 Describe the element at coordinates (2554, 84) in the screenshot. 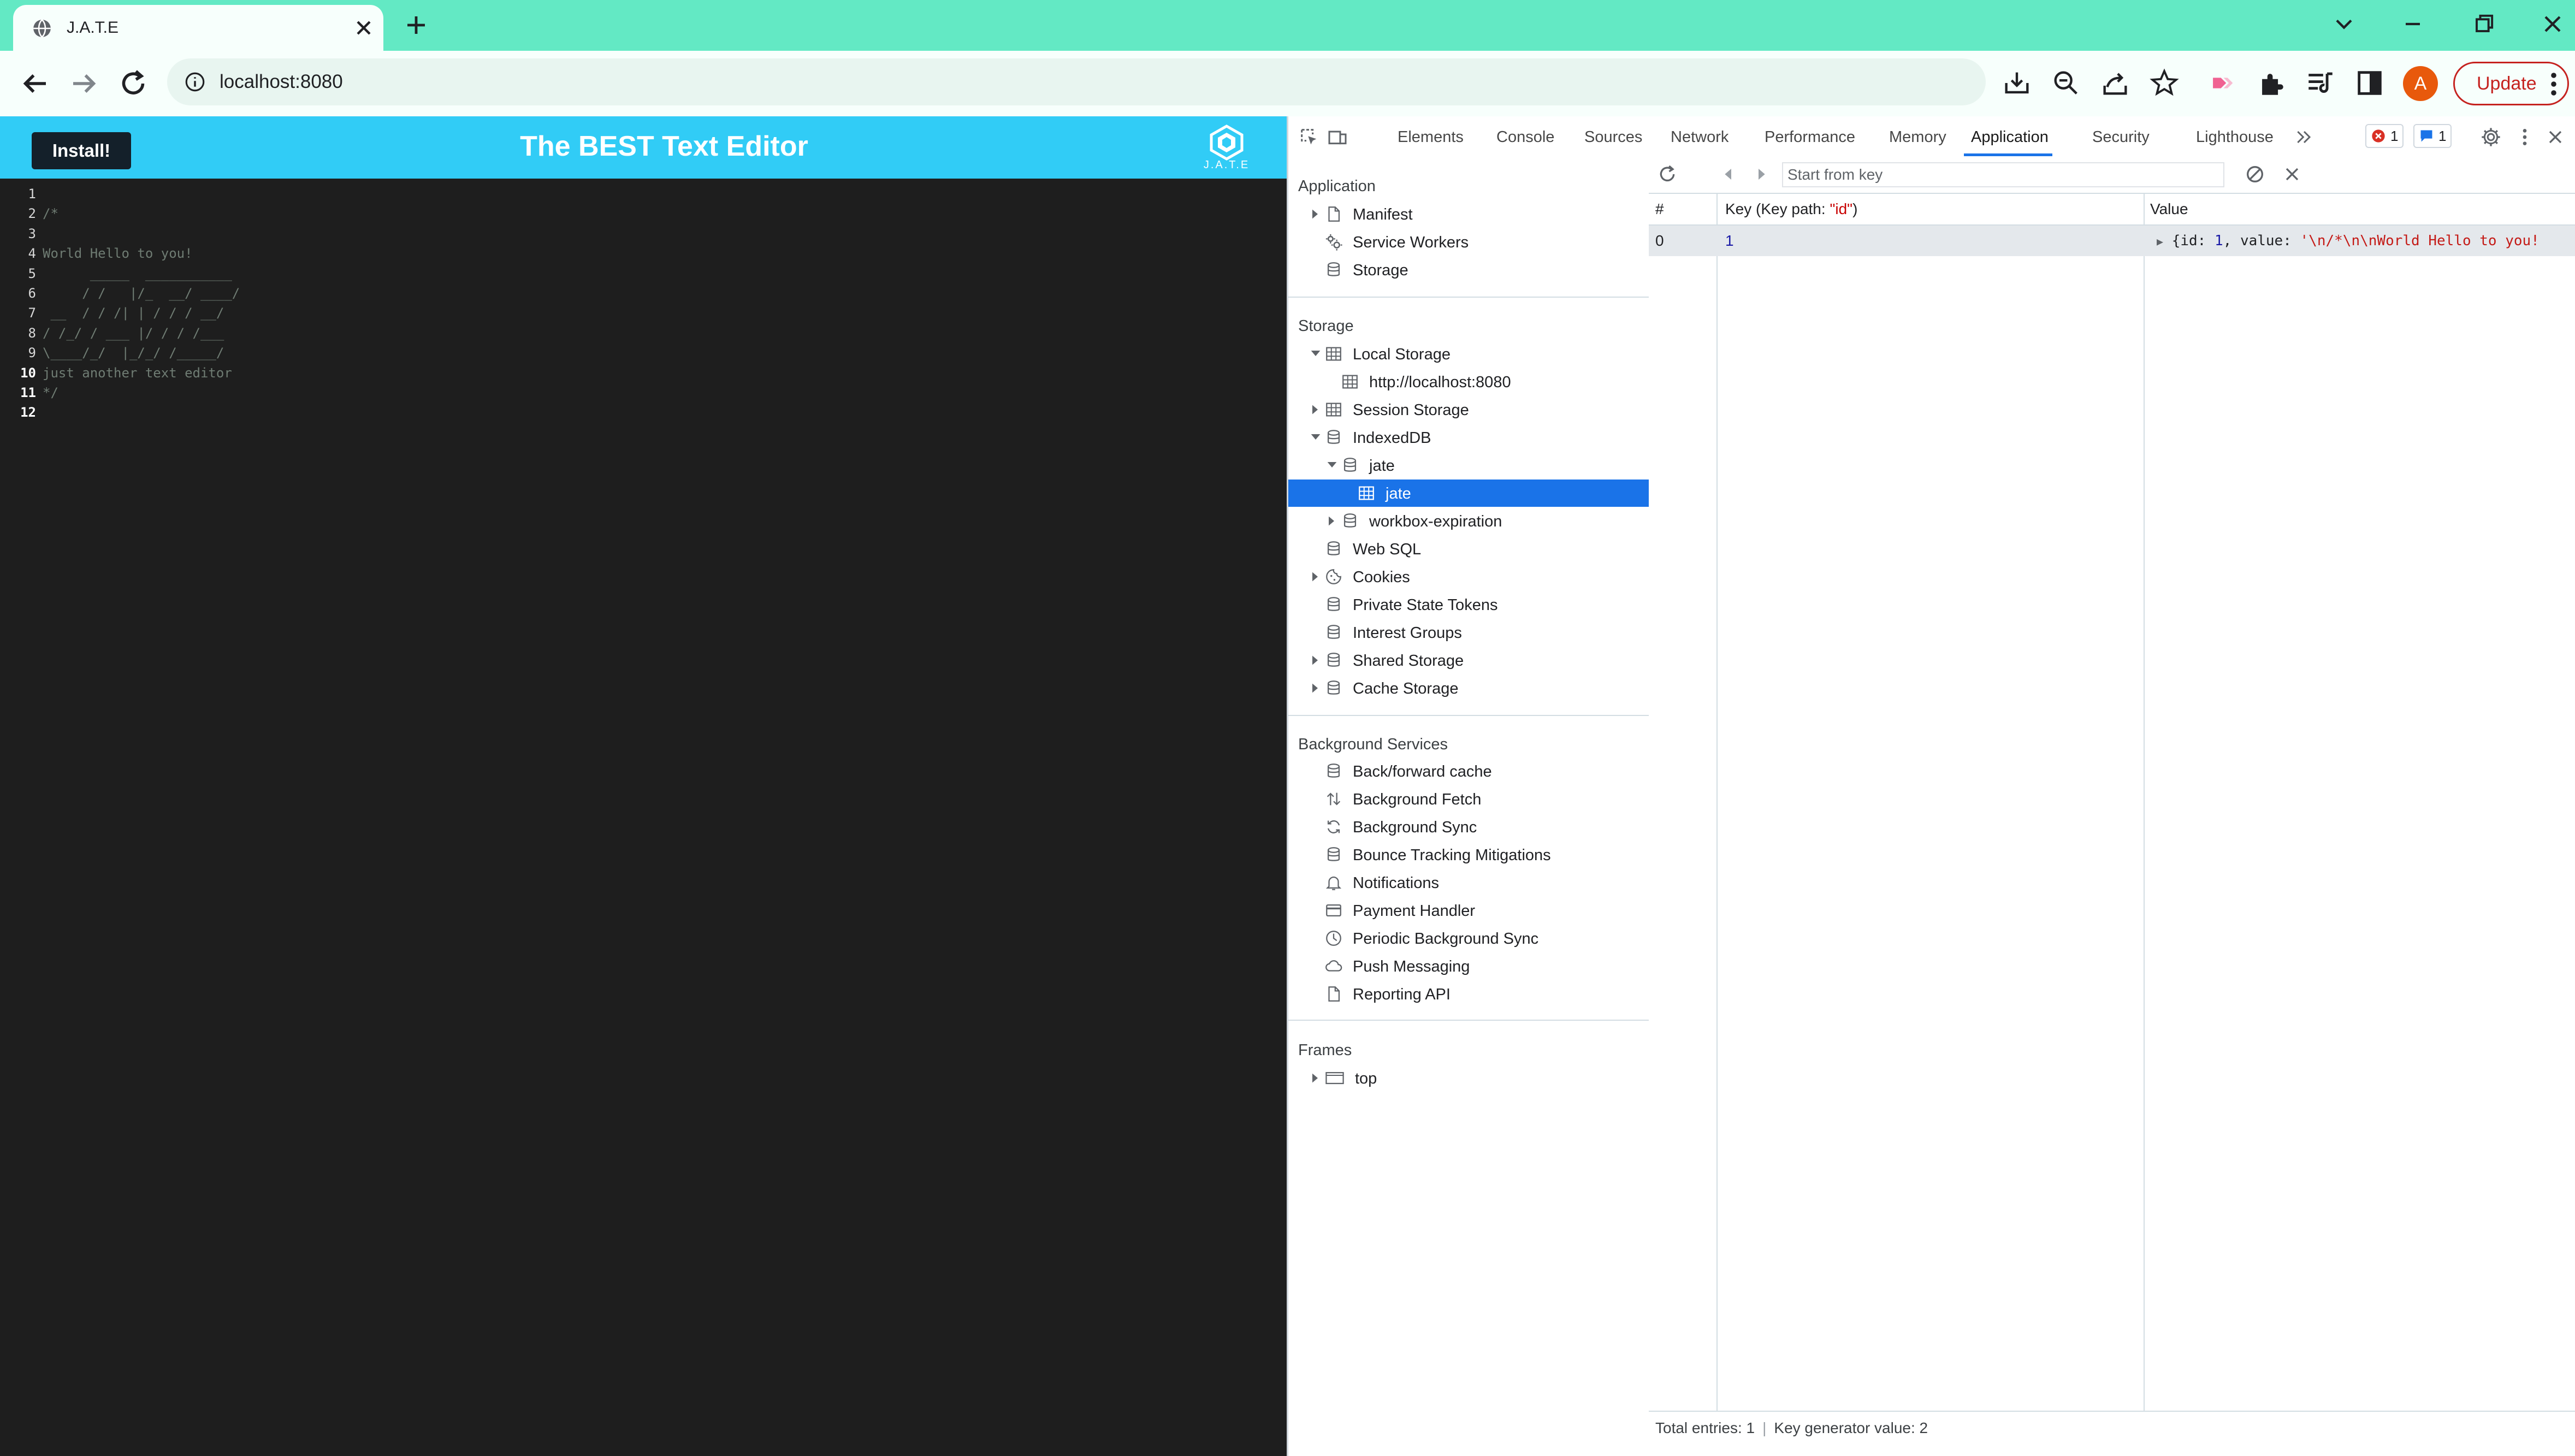

I see `kebab-menu-icon` at that location.